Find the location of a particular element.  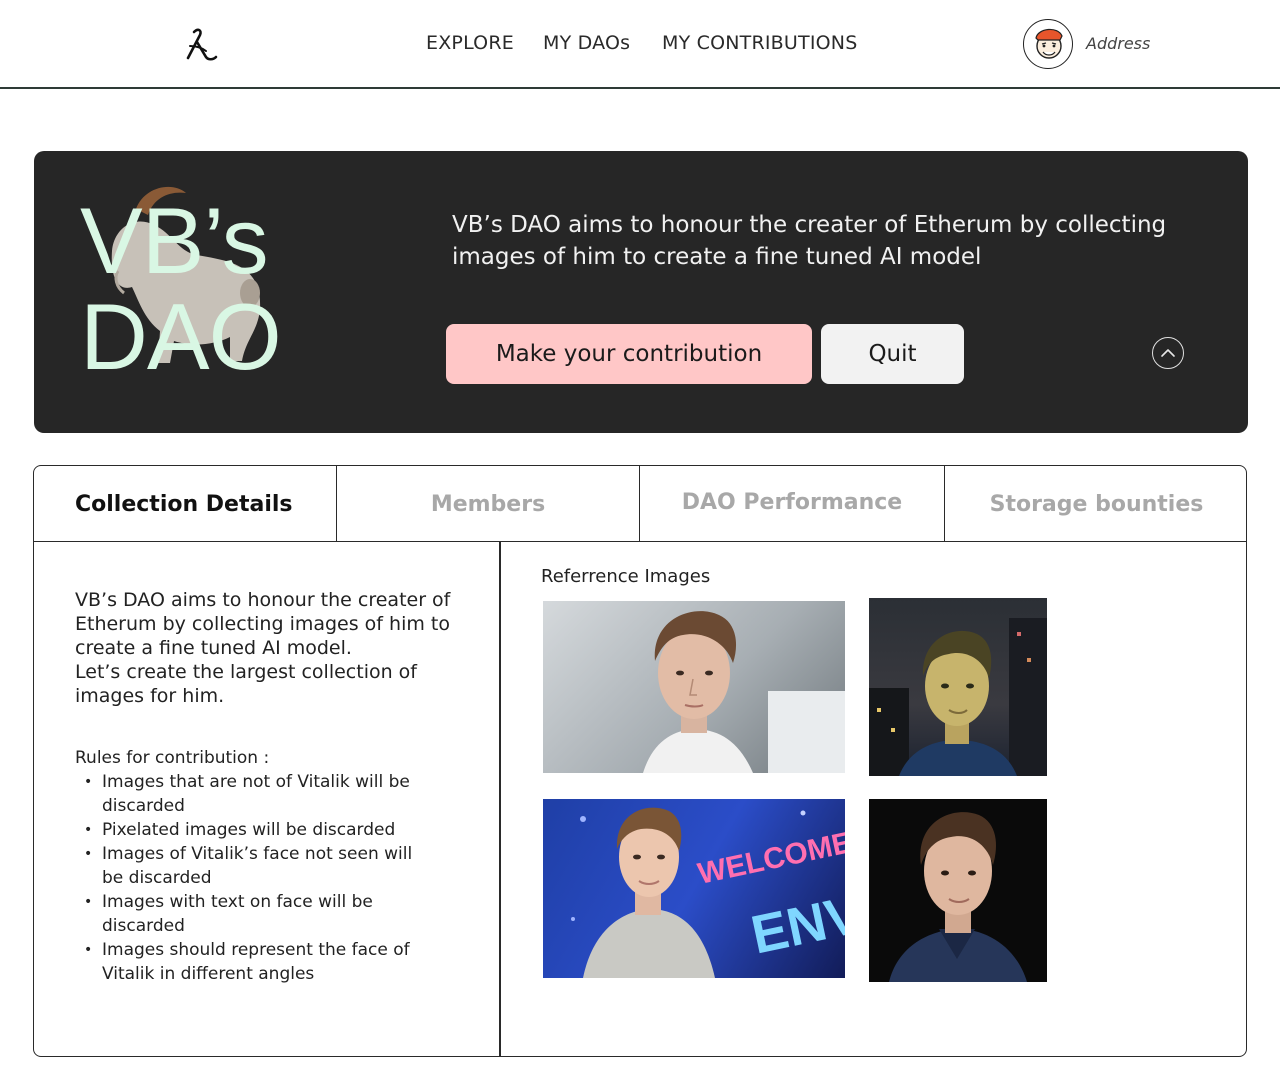

portrait-icon: WELCOME TO ENV is located at coordinates (708, 892).